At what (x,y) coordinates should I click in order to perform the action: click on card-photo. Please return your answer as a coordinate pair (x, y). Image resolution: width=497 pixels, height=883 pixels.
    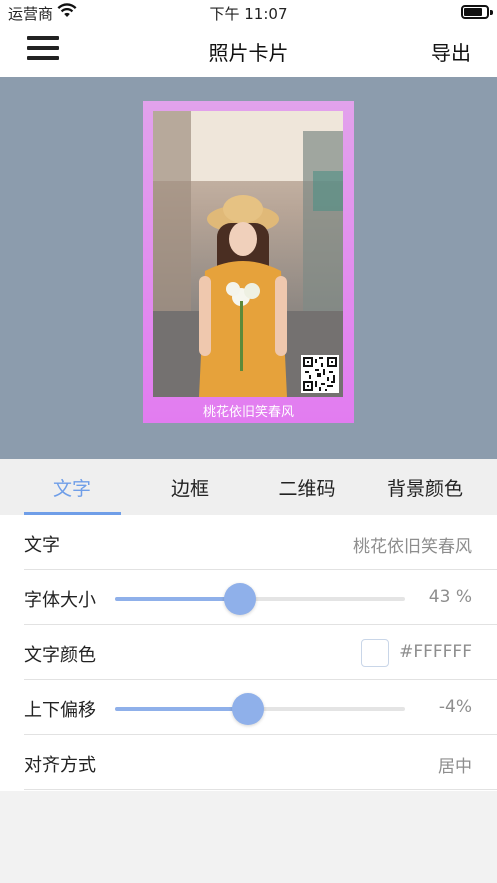
    Looking at the image, I should click on (248, 254).